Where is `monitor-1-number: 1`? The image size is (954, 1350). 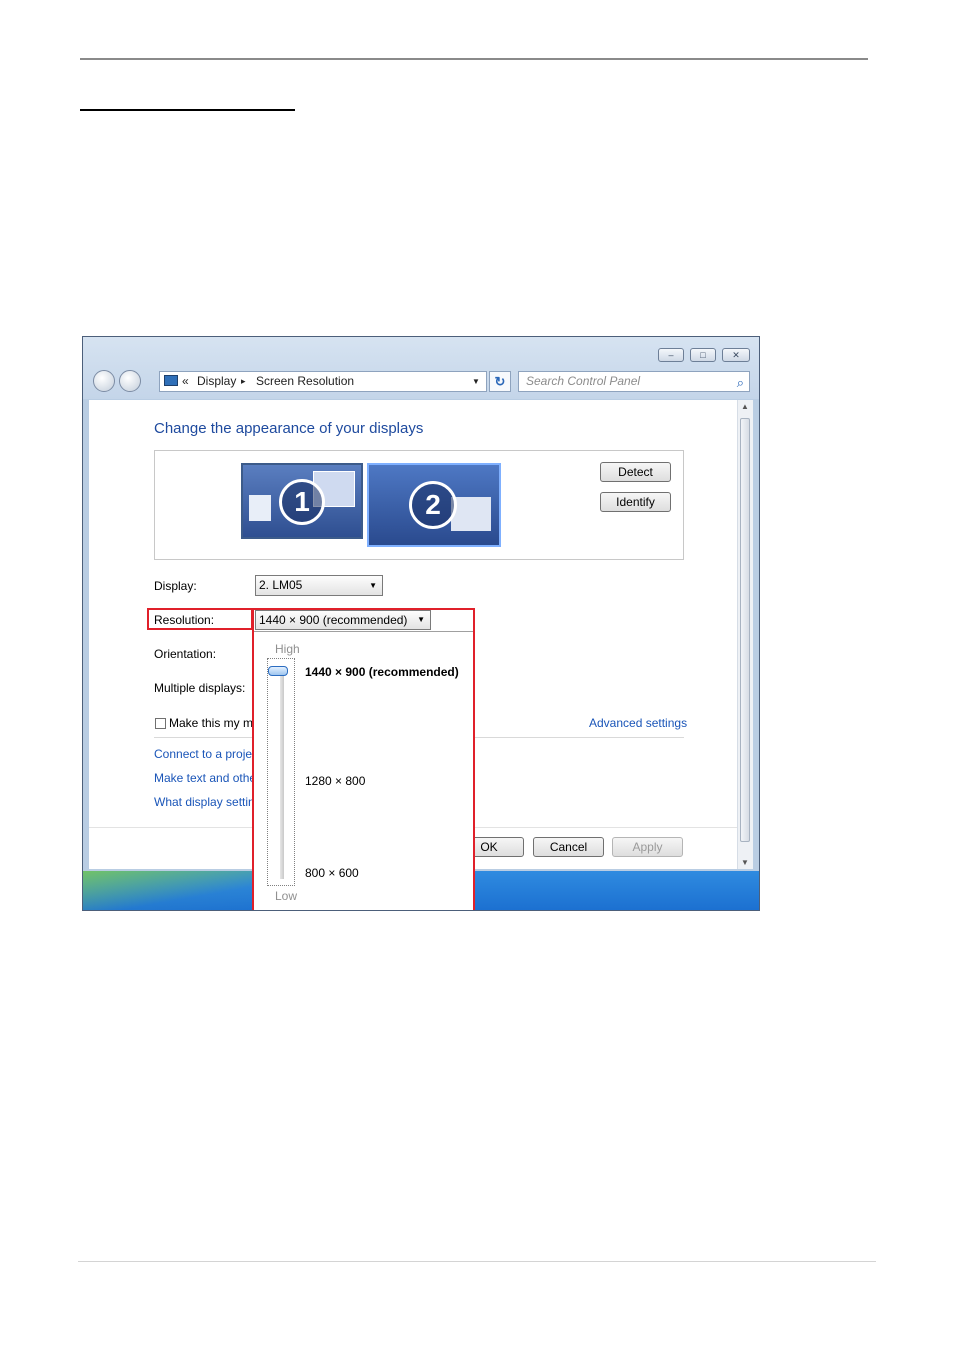 monitor-1-number: 1 is located at coordinates (302, 502).